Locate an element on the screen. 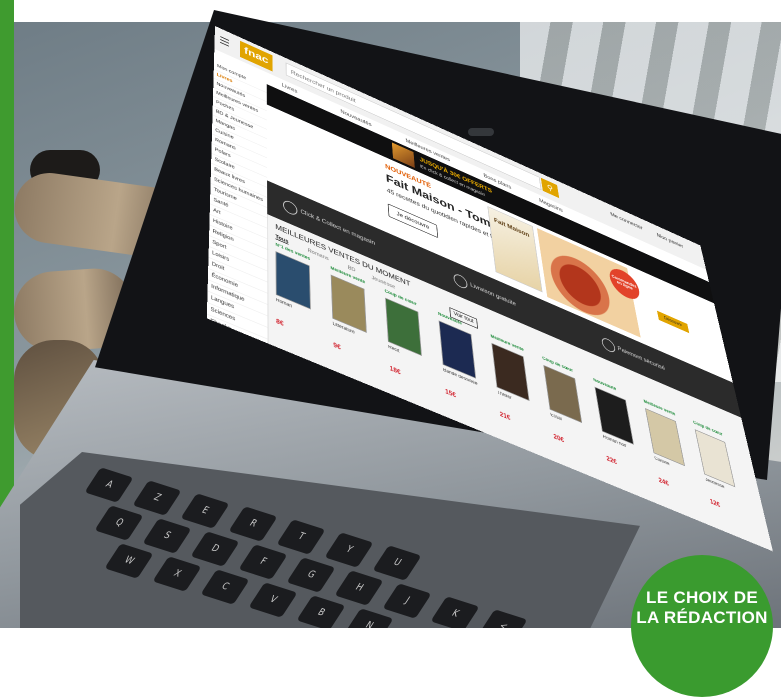 This screenshot has width=781, height=697. editor-choice-badge: LE CHOIX DE LA RÉDACTION is located at coordinates (702, 626).